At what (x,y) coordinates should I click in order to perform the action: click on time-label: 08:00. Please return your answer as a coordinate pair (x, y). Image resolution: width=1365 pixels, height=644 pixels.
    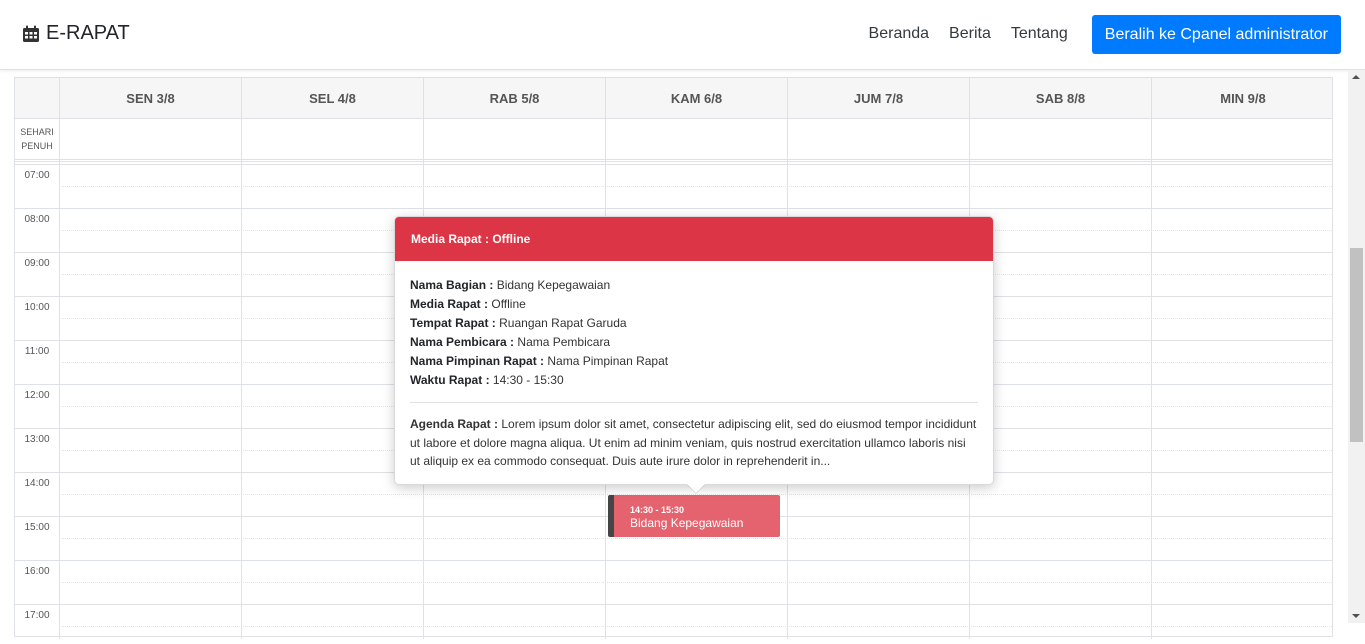
    Looking at the image, I should click on (37, 219).